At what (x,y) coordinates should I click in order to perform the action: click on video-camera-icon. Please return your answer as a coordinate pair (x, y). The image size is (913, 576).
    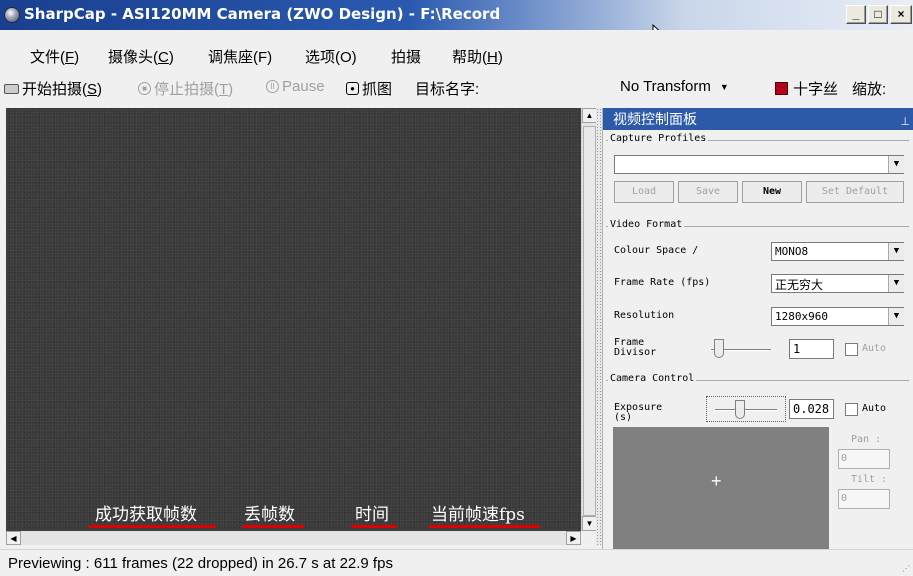
    Looking at the image, I should click on (11, 88).